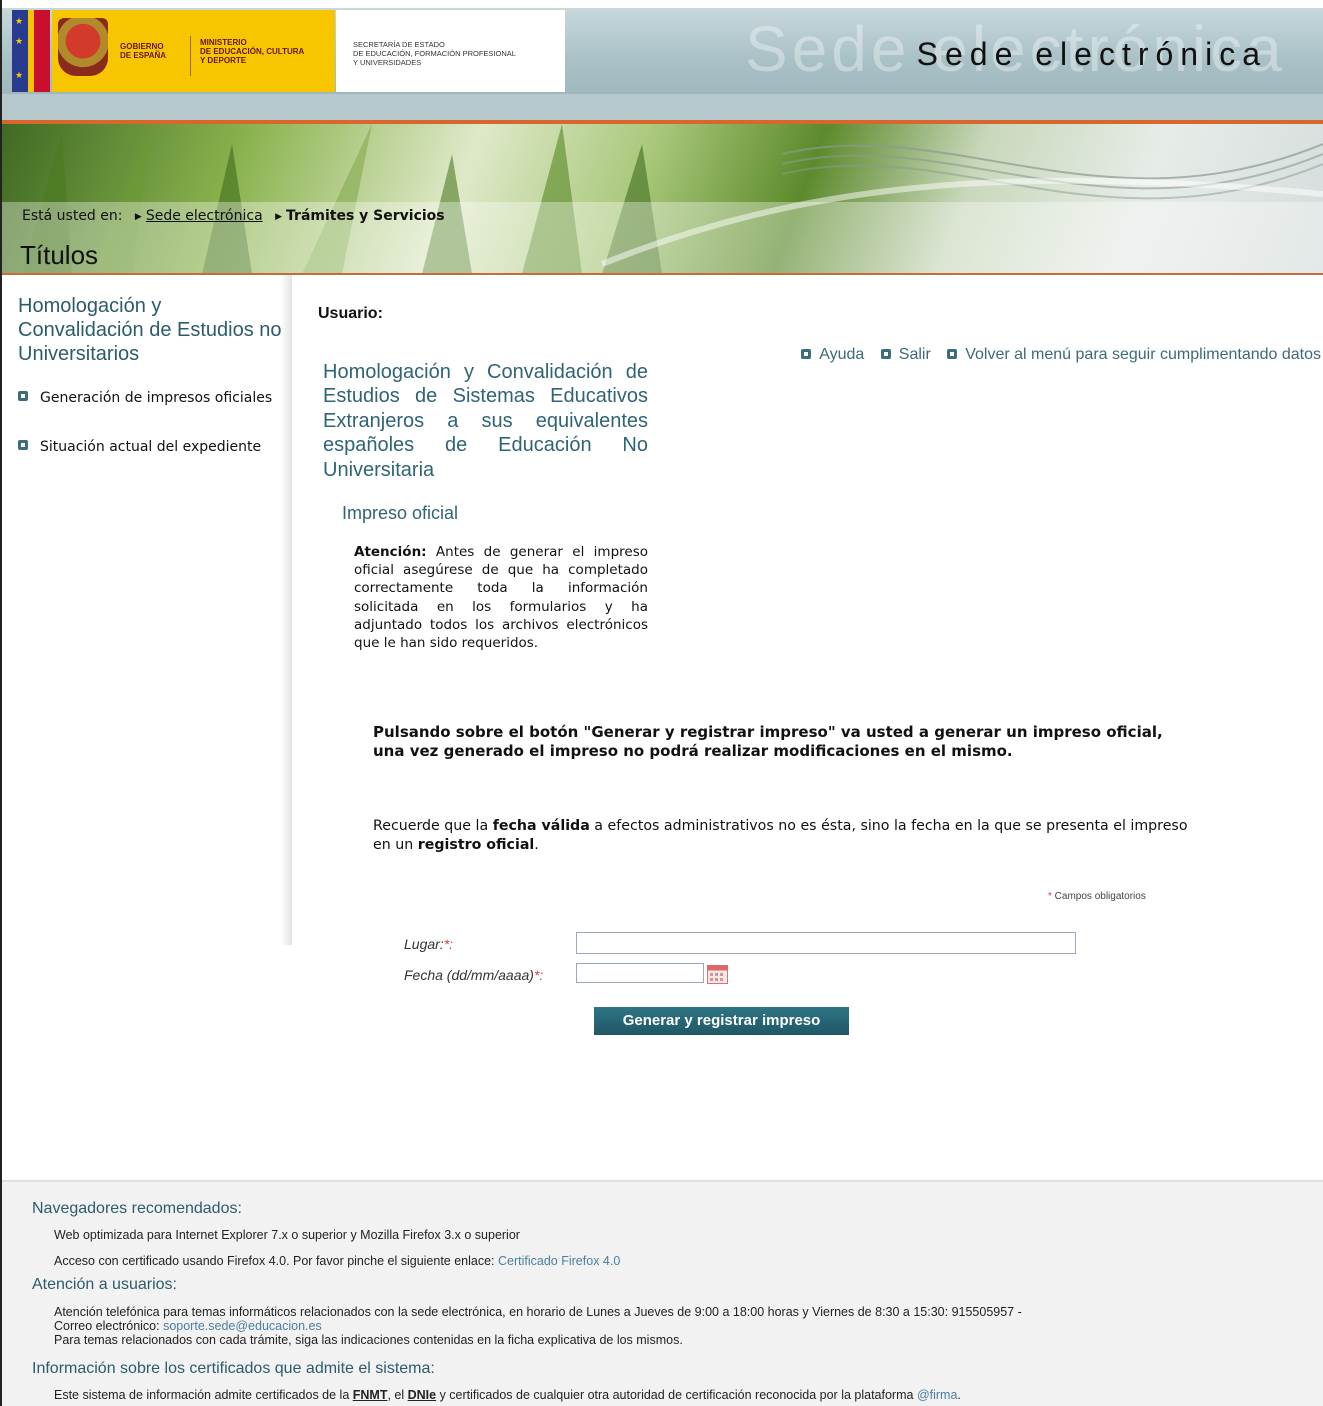 The height and width of the screenshot is (1406, 1323). Describe the element at coordinates (242, 1326) in the screenshot. I see `support-email-link: soporte.sede@educacion.es` at that location.